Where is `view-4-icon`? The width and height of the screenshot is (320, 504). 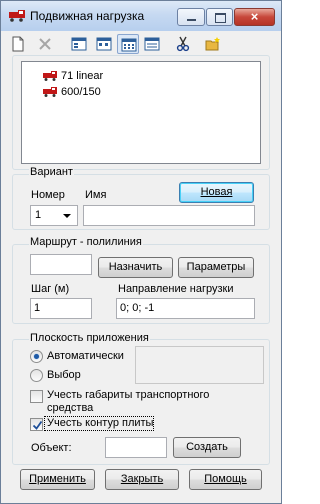 view-4-icon is located at coordinates (152, 44).